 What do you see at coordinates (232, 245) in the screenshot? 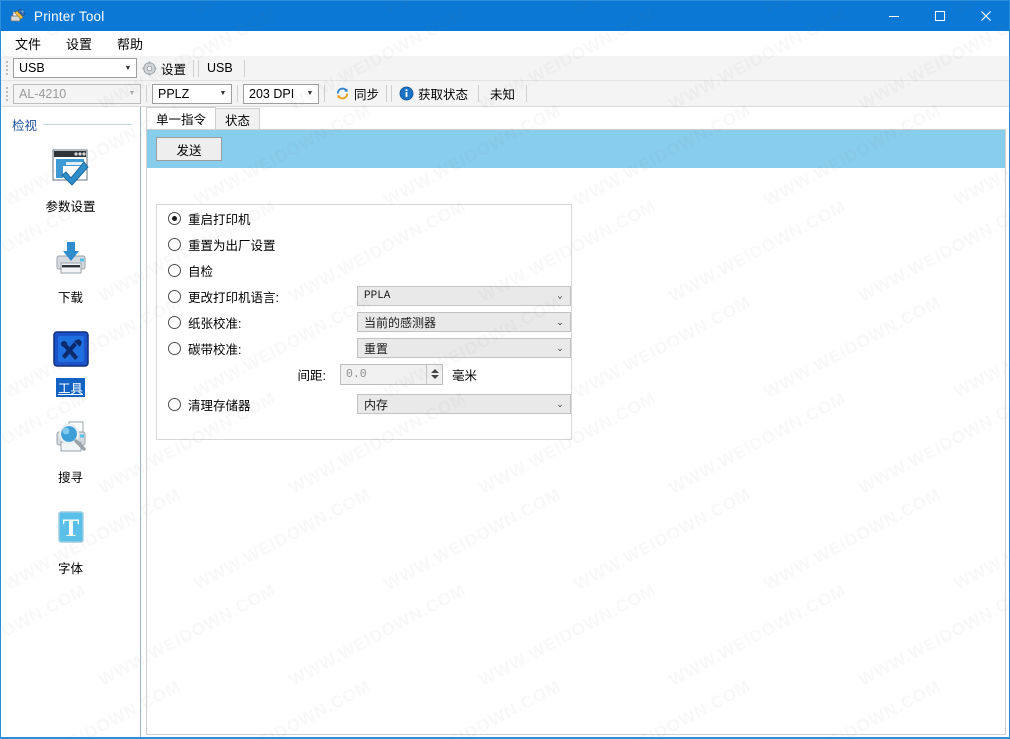
I see `option-label-factory-reset: 重置为出厂设置` at bounding box center [232, 245].